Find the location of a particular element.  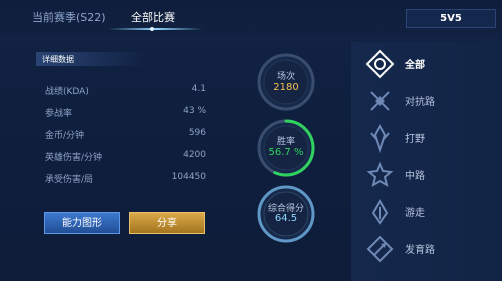

share-button: 分享 is located at coordinates (167, 223).